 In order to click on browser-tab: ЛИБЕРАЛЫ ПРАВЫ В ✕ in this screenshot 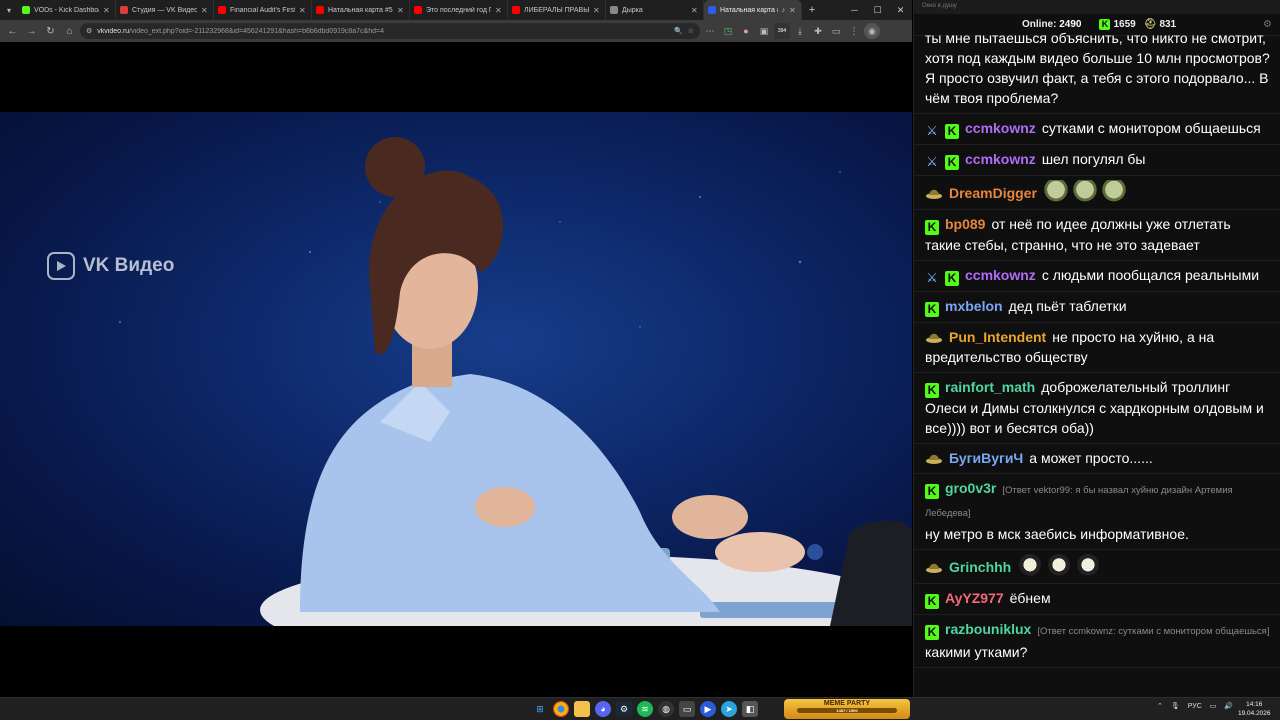, I will do `click(557, 10)`.